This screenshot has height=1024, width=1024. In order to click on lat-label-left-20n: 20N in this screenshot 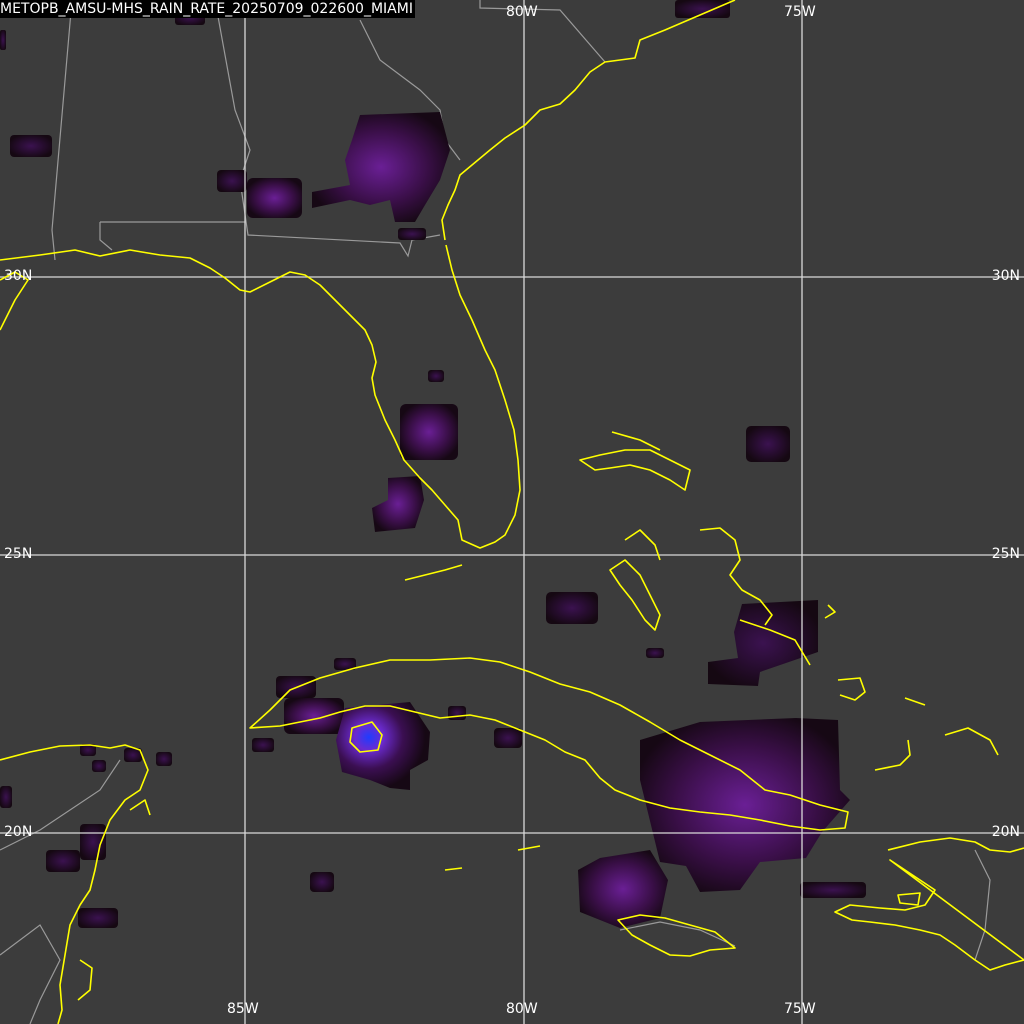, I will do `click(18, 832)`.